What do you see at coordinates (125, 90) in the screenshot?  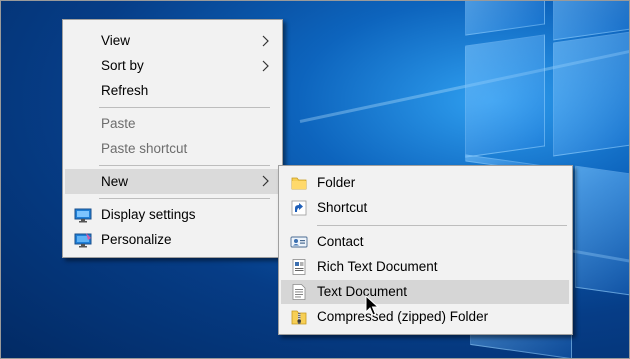 I see `menu-item-label: Refresh` at bounding box center [125, 90].